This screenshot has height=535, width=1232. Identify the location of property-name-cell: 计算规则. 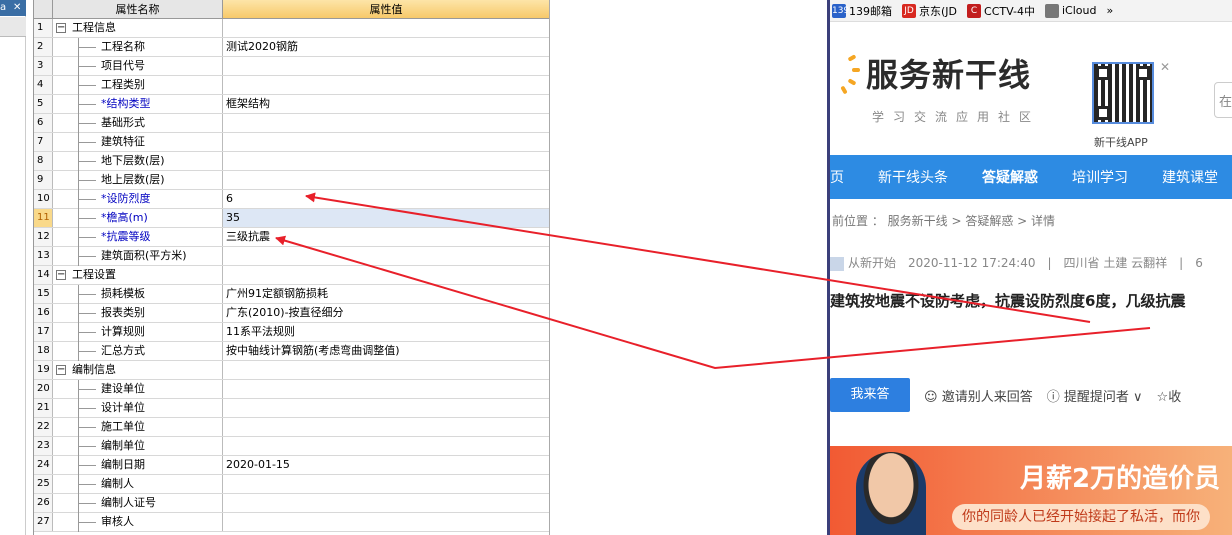
(138, 332).